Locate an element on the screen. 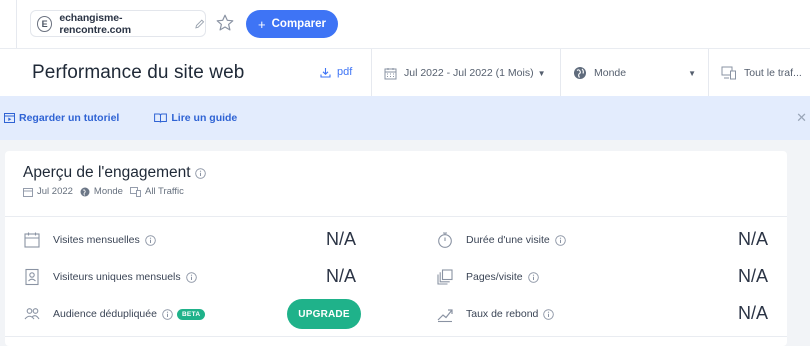  card-title: Aperçu de l'engagement is located at coordinates (114, 173).